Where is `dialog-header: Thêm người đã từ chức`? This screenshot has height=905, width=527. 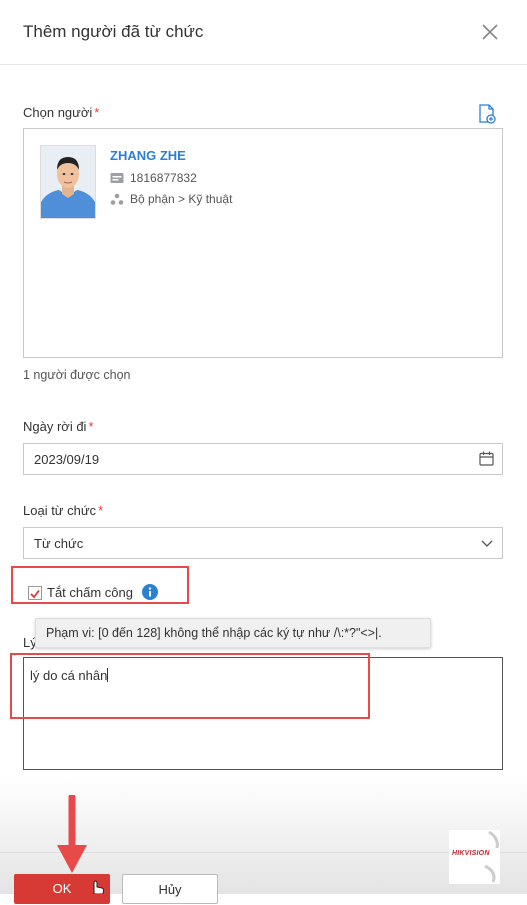 dialog-header: Thêm người đã từ chức is located at coordinates (263, 32).